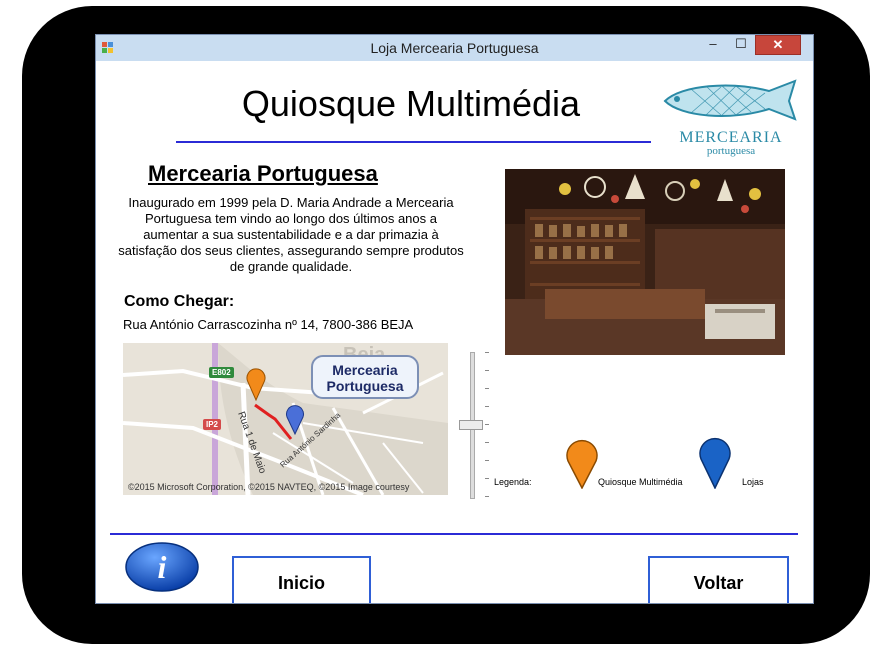 The width and height of the screenshot is (891, 661). Describe the element at coordinates (513, 482) in the screenshot. I see `legend-label: Legenda:` at that location.